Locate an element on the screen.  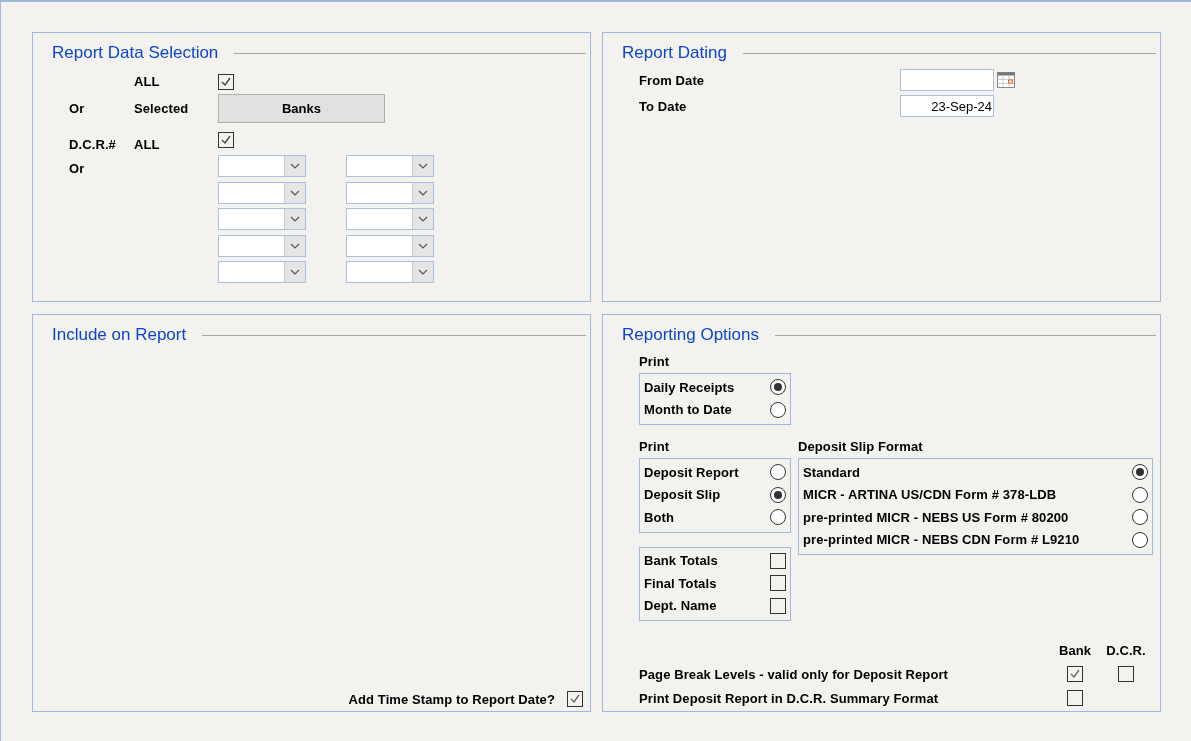
panel-title: Include on Report is located at coordinates (119, 335).